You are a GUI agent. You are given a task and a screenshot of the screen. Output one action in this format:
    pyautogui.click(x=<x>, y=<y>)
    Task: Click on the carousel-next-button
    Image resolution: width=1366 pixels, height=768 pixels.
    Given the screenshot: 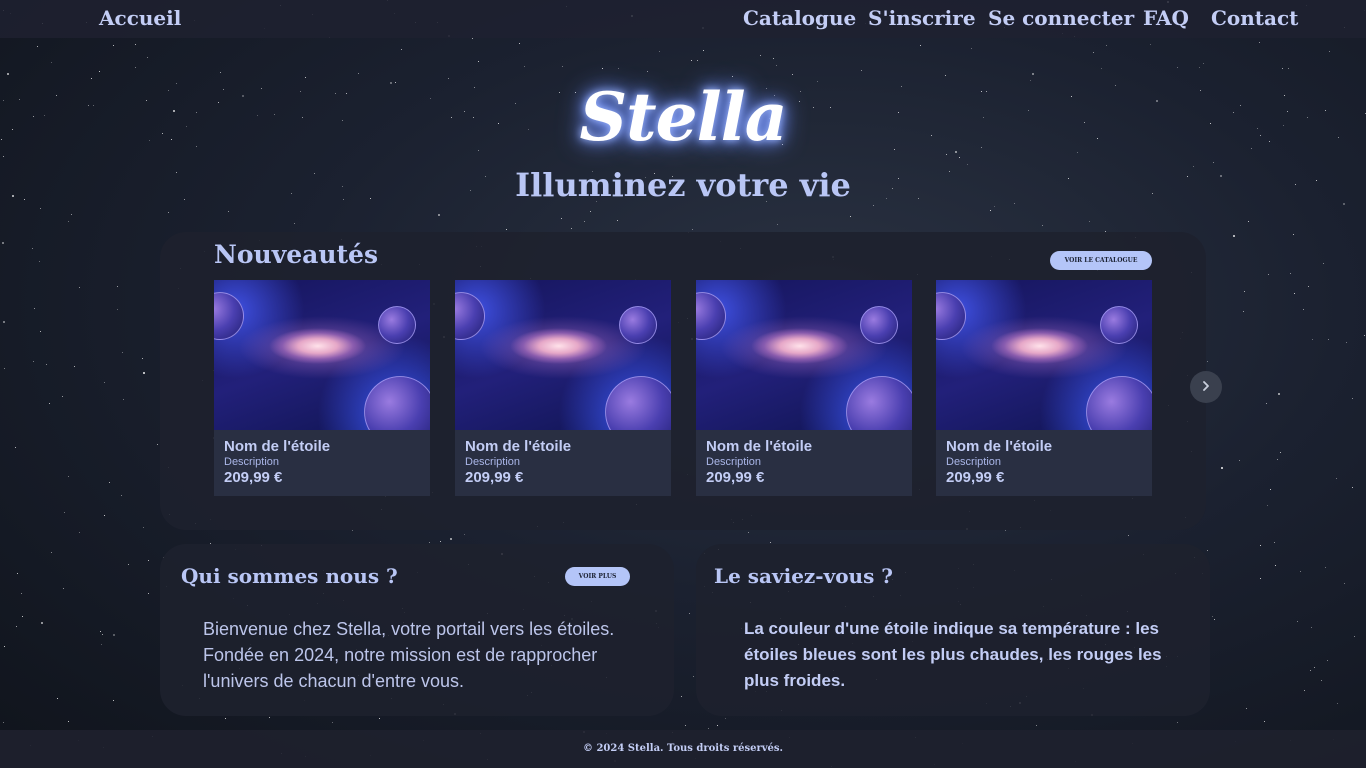 What is the action you would take?
    pyautogui.click(x=1206, y=387)
    